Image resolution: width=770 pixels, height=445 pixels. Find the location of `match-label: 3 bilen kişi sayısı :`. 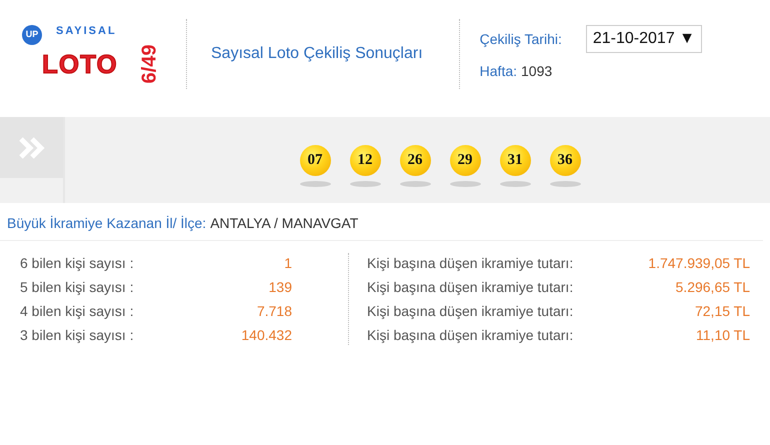

match-label: 3 bilen kişi sayısı : is located at coordinates (77, 335).